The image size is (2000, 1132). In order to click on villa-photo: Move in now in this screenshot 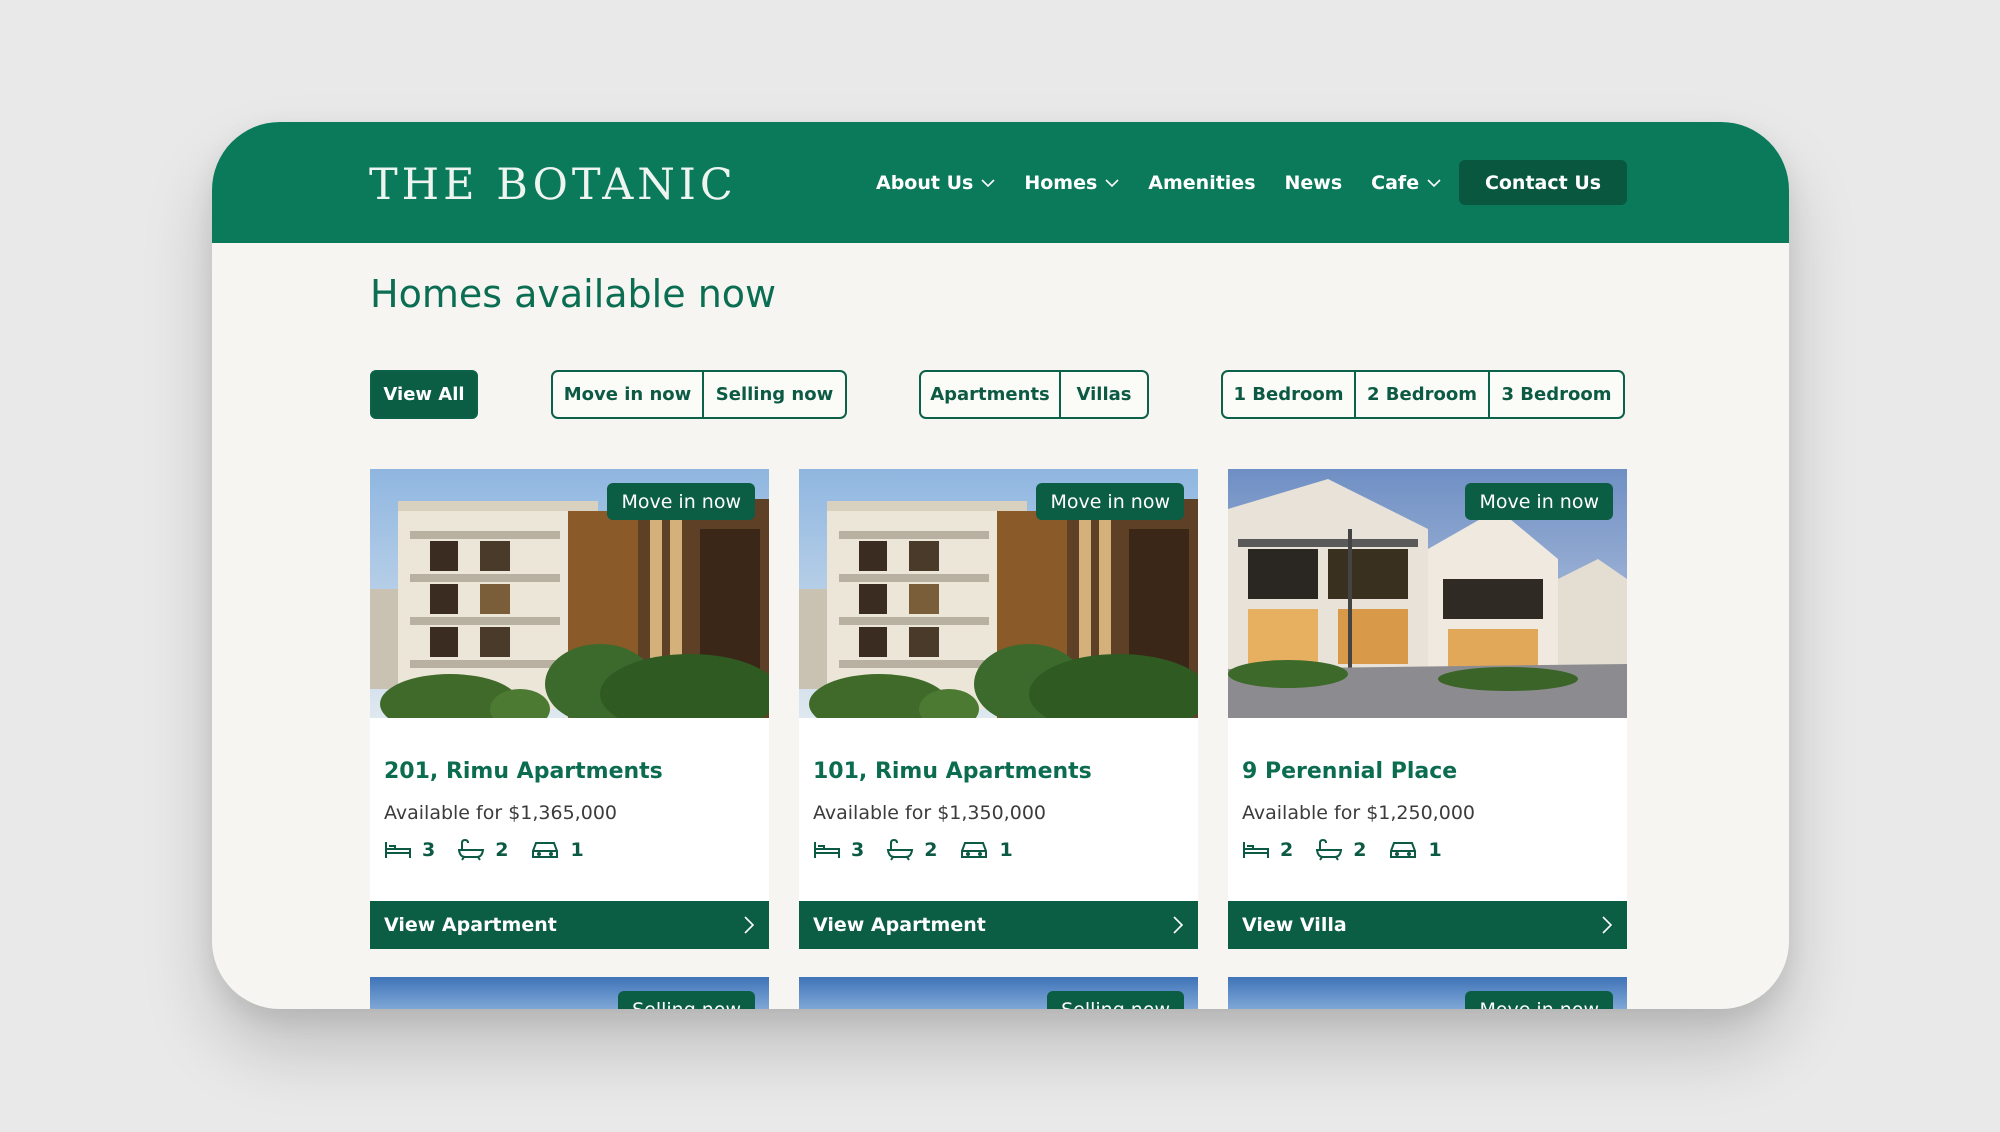, I will do `click(1427, 593)`.